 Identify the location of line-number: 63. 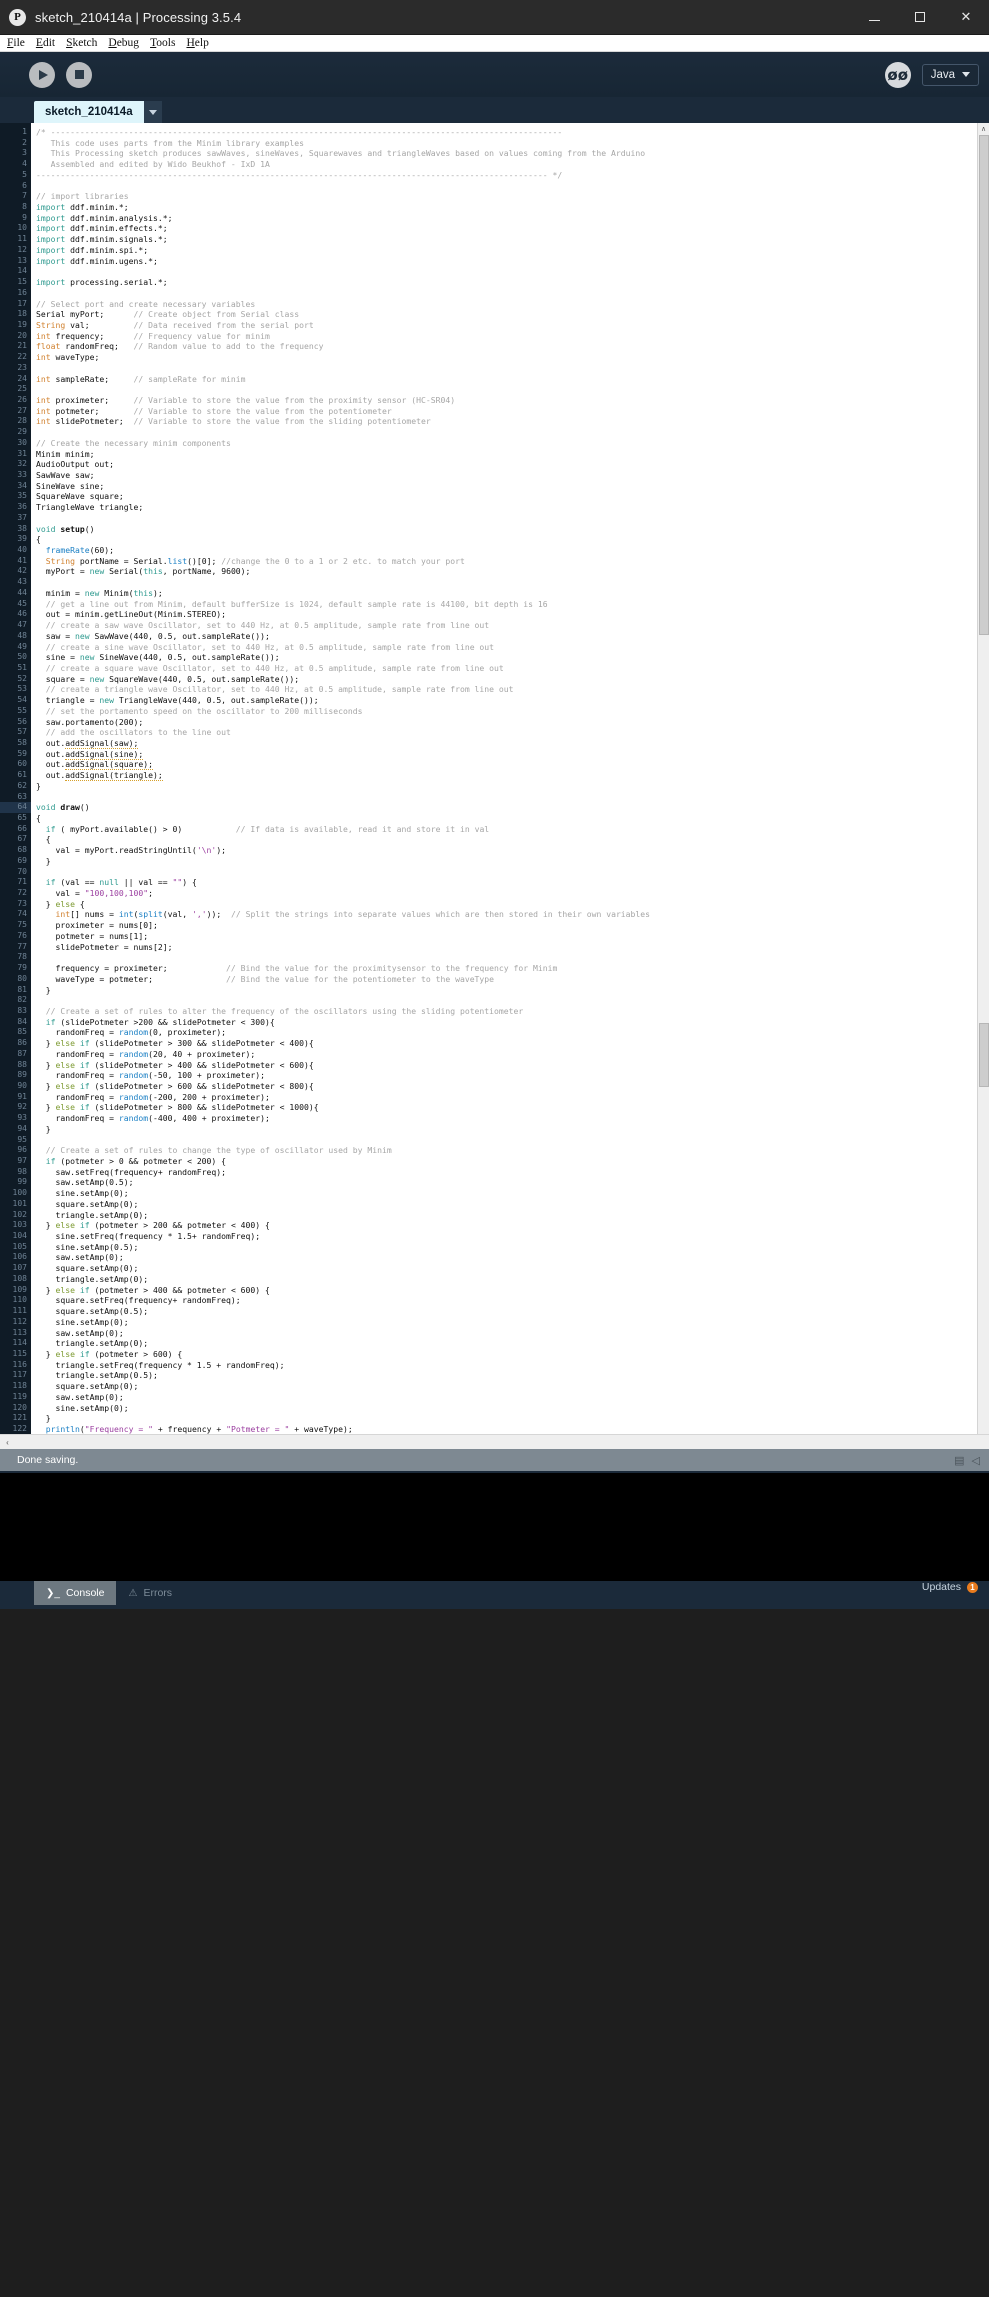
(15, 797).